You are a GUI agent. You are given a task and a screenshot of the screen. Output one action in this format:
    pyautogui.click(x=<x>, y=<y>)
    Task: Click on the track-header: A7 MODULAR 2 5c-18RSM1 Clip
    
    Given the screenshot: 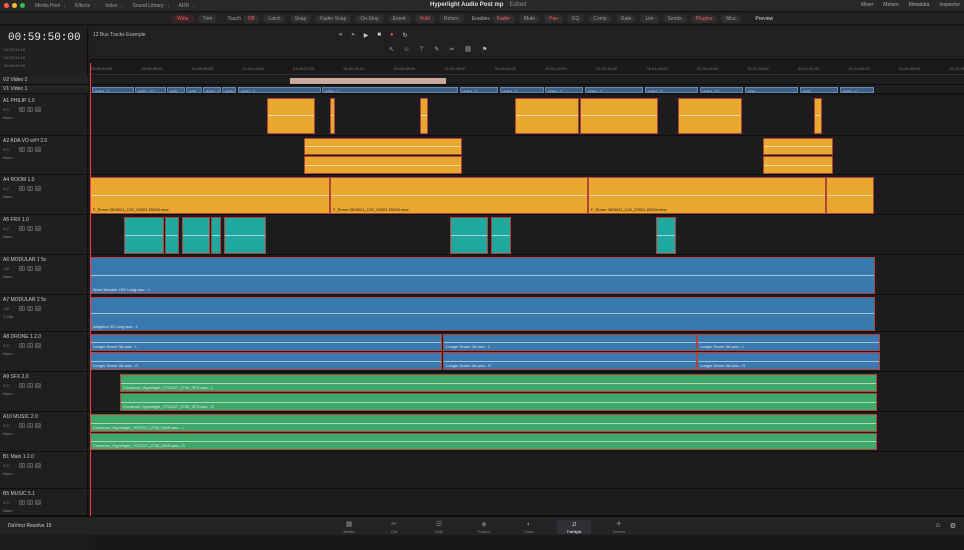 What is the action you would take?
    pyautogui.click(x=44, y=313)
    